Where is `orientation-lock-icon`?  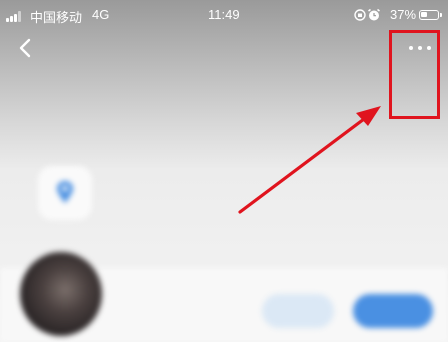
orientation-lock-icon is located at coordinates (360, 15).